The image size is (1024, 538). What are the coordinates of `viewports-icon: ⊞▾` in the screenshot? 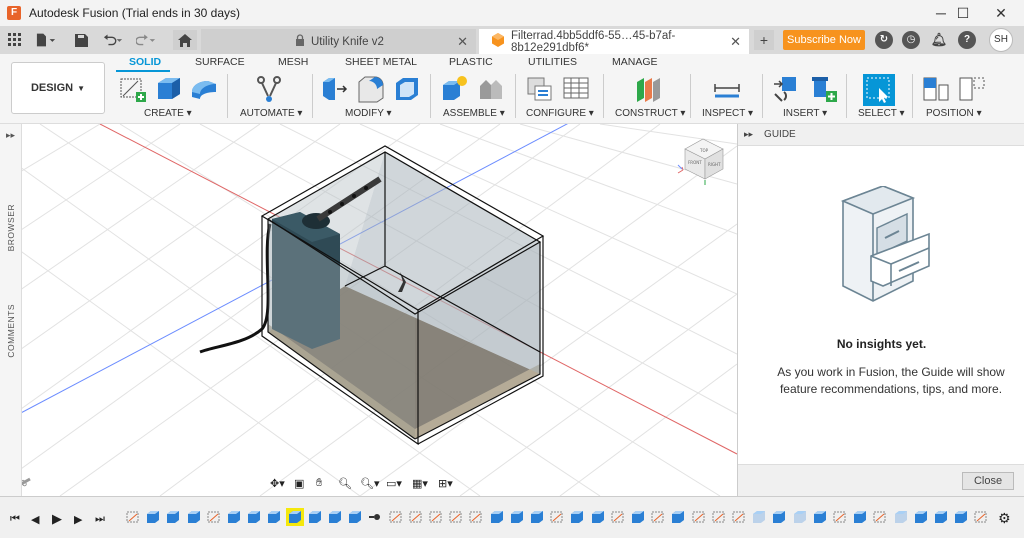 It's located at (451, 483).